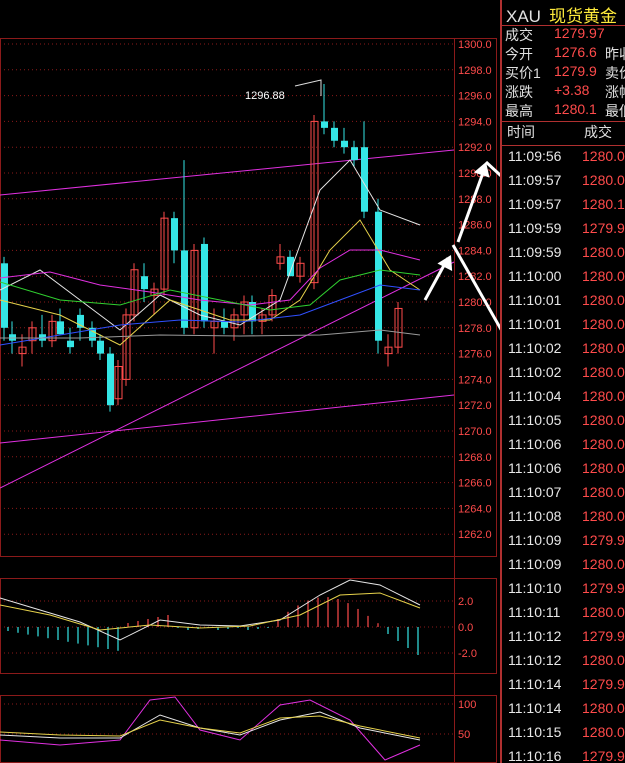  Describe the element at coordinates (575, 109) in the screenshot. I see `quote-value: 1280.1` at that location.